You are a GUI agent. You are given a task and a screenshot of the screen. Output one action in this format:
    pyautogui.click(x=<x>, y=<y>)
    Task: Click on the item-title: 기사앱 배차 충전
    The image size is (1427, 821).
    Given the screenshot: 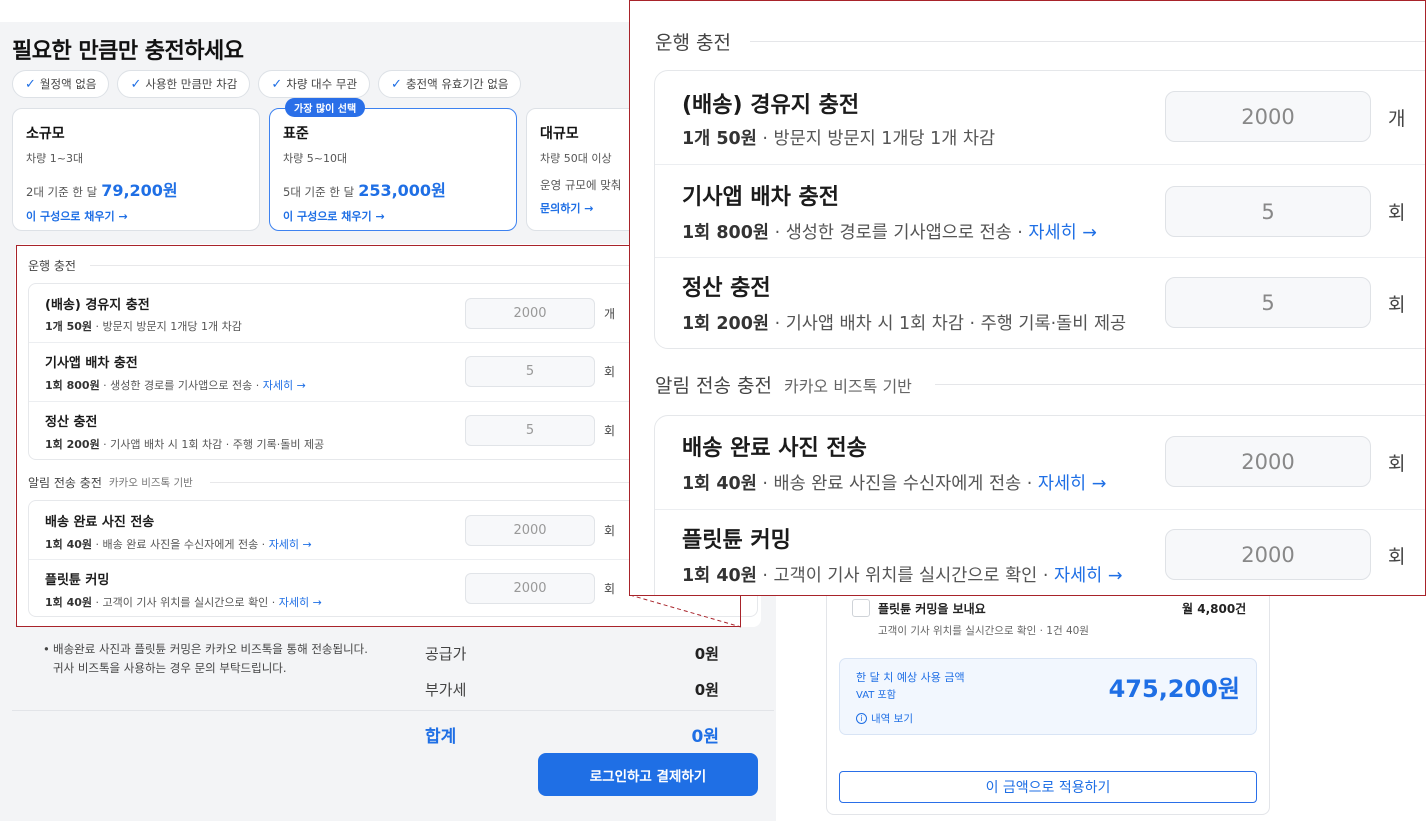 What is the action you would take?
    pyautogui.click(x=91, y=363)
    